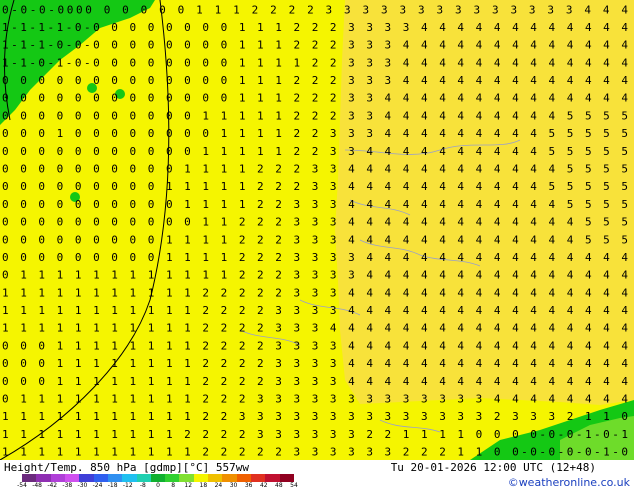 The image size is (634, 490). I want to click on color-legend, so click(158, 478).